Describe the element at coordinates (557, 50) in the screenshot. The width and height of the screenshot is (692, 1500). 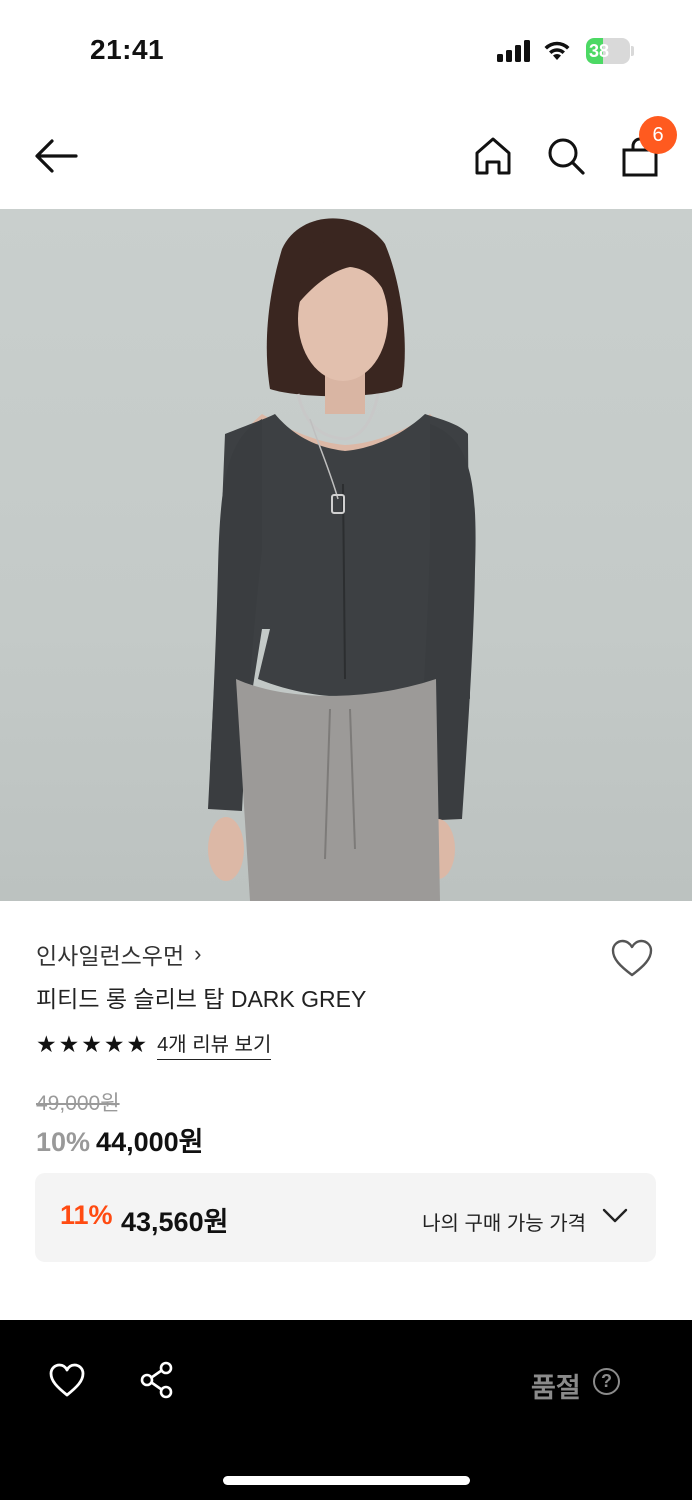
I see `wifi-icon` at that location.